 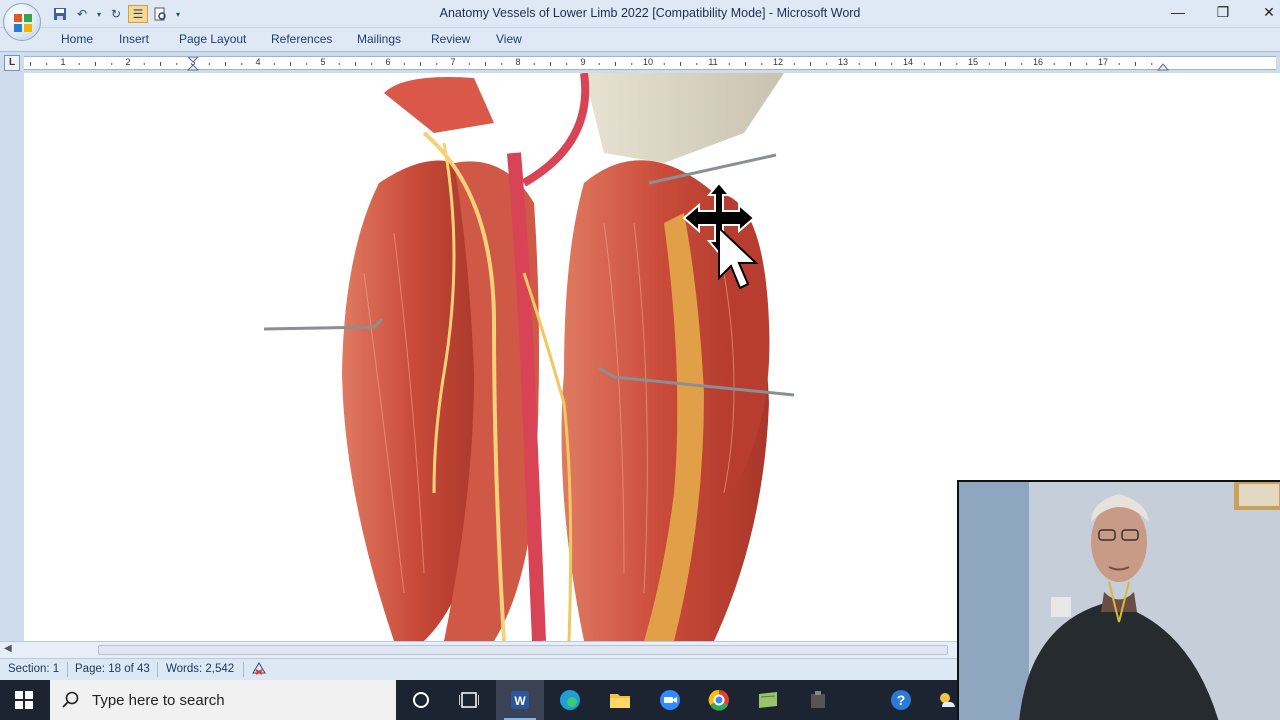 I want to click on zoom-icon, so click(x=670, y=700).